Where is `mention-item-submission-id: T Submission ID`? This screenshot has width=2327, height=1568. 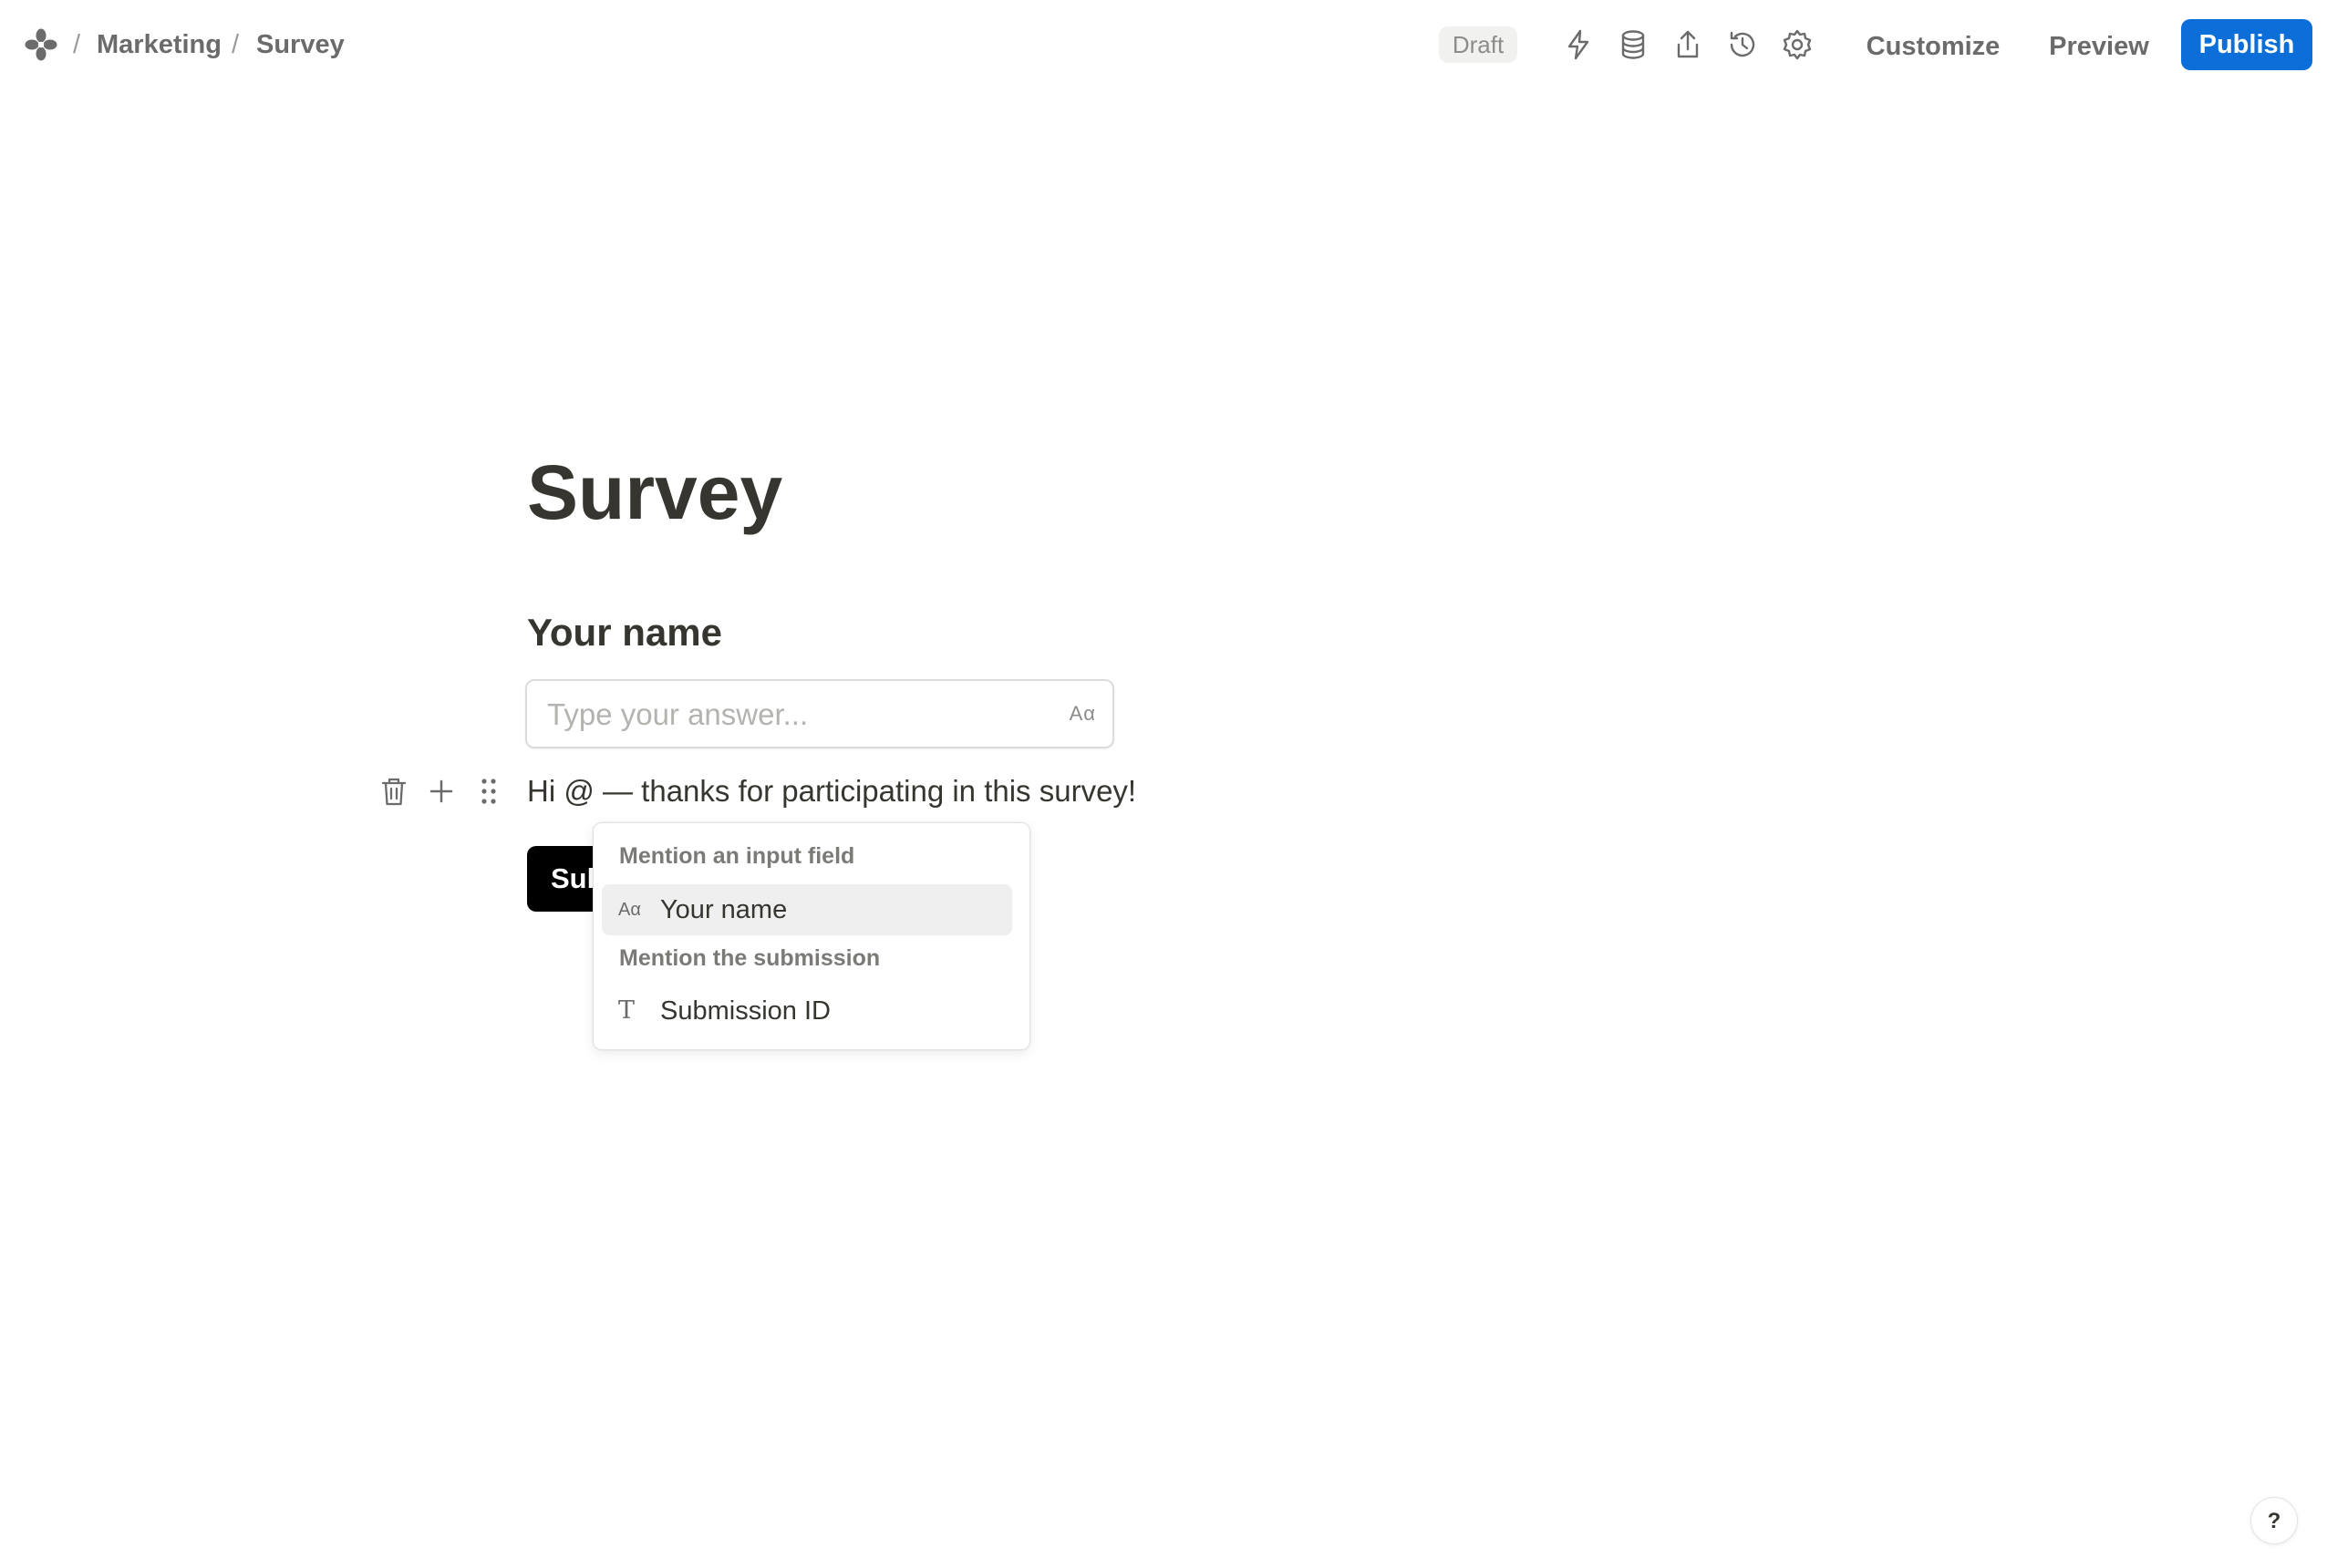 mention-item-submission-id: T Submission ID is located at coordinates (807, 1011).